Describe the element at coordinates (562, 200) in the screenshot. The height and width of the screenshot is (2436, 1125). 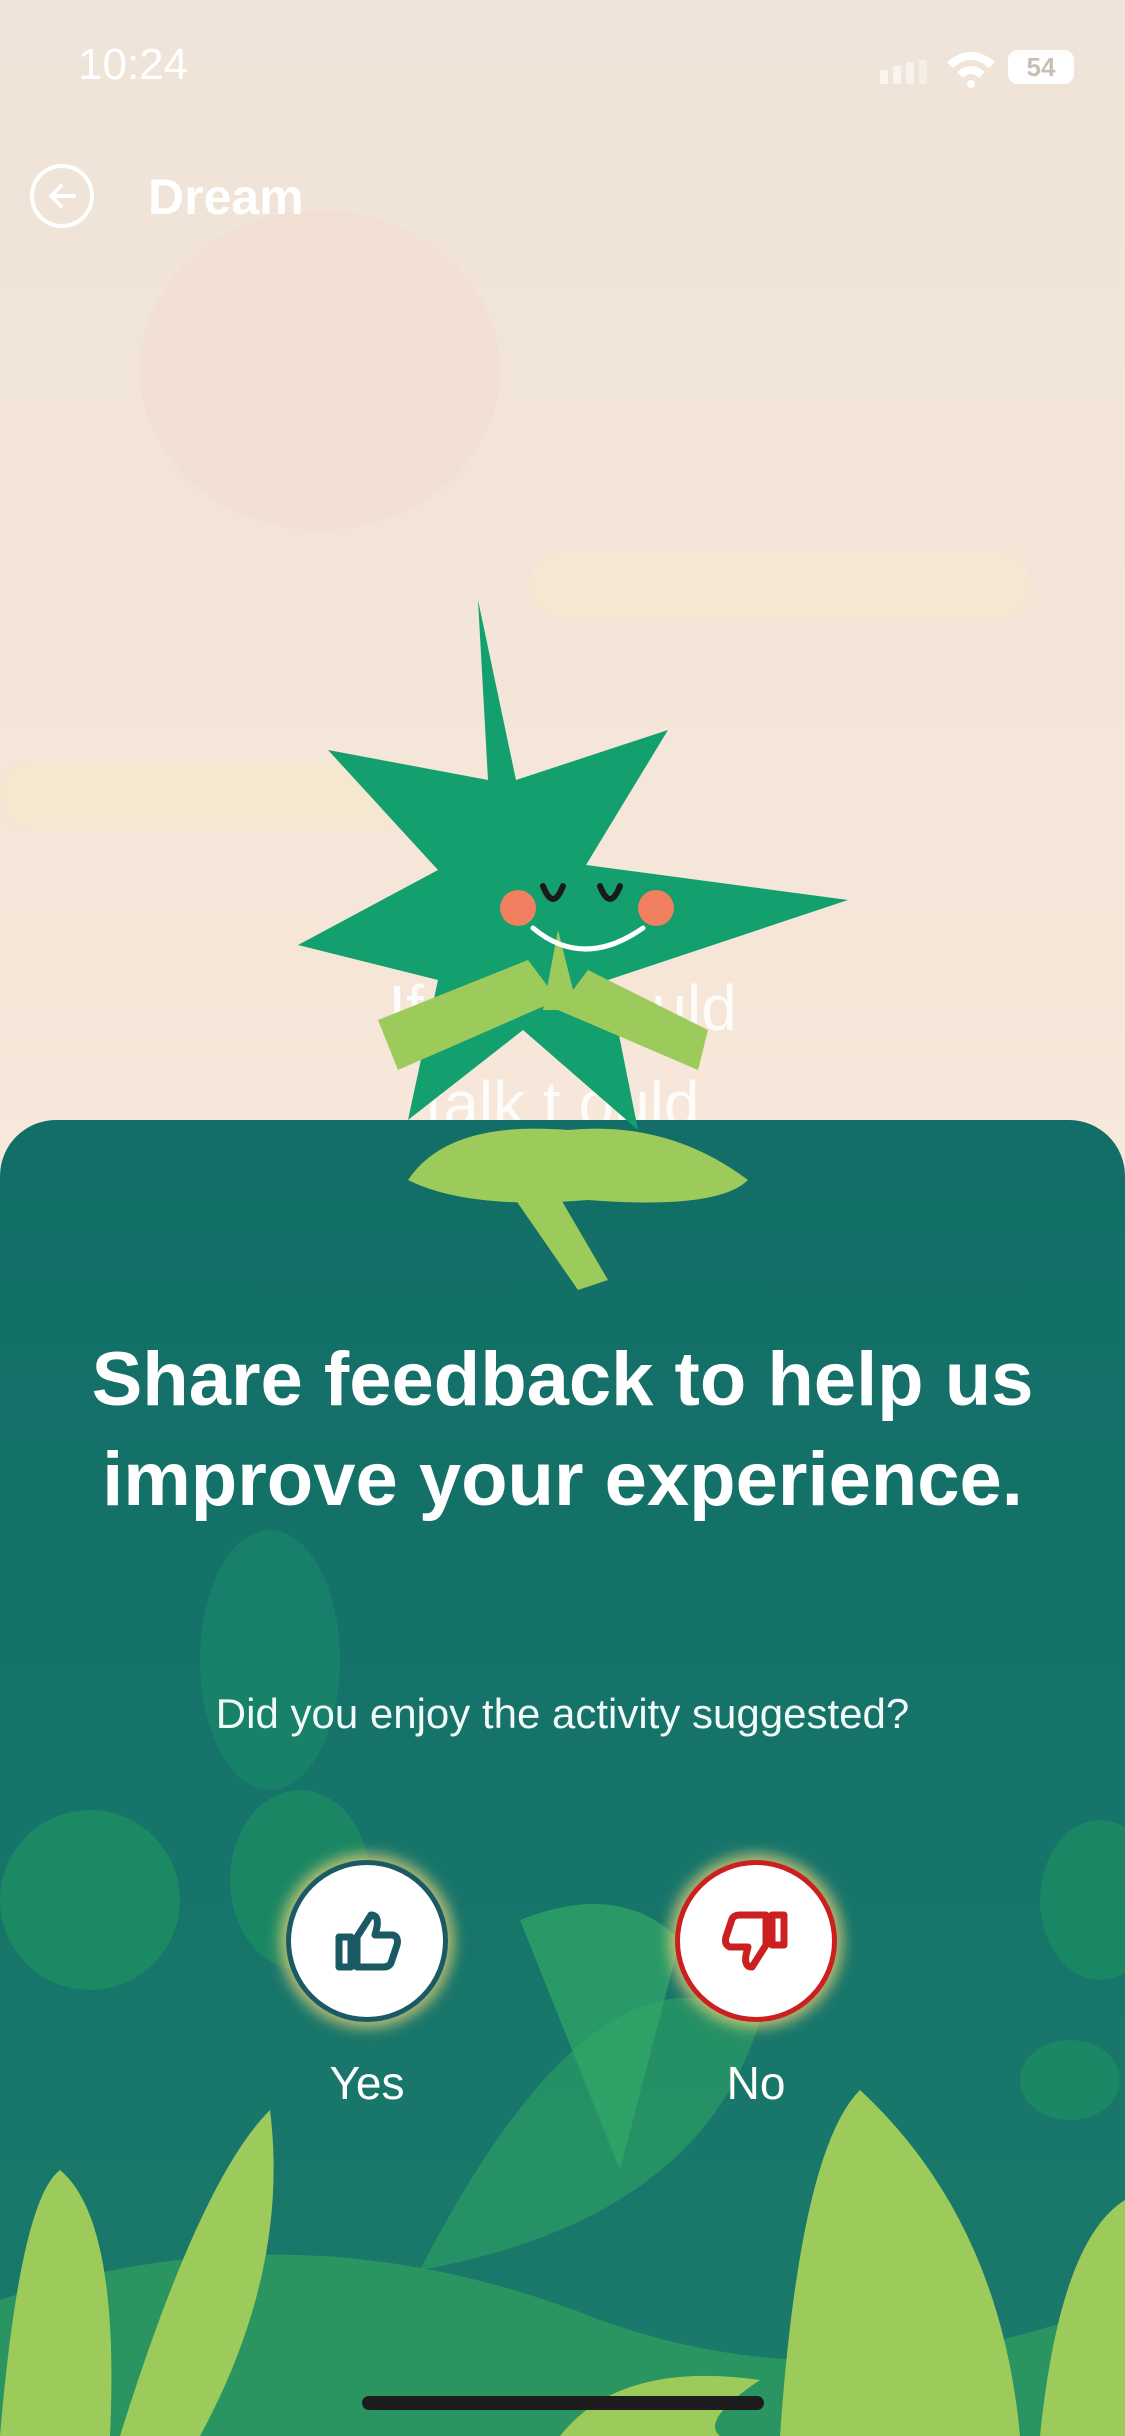
I see `header: Dream` at that location.